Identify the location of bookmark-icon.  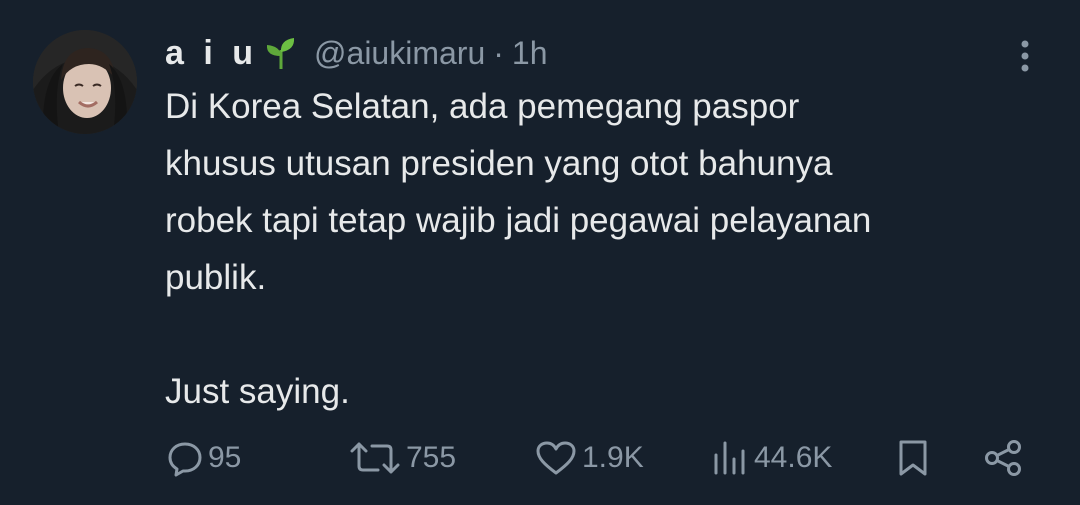
(913, 458).